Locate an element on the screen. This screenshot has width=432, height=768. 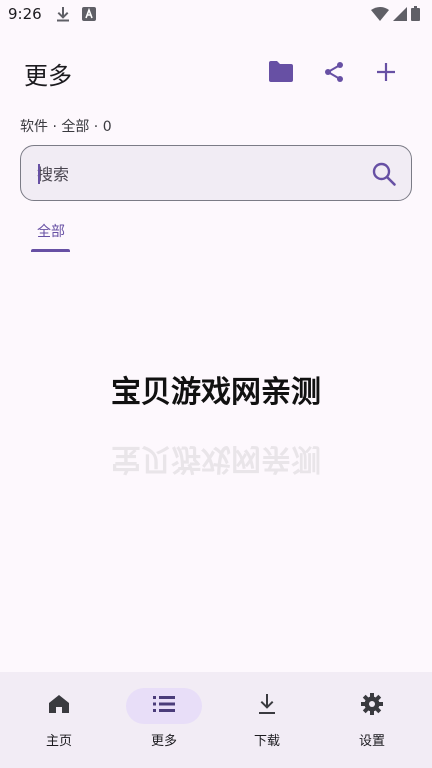
nav-label: 更多 is located at coordinates (163, 741).